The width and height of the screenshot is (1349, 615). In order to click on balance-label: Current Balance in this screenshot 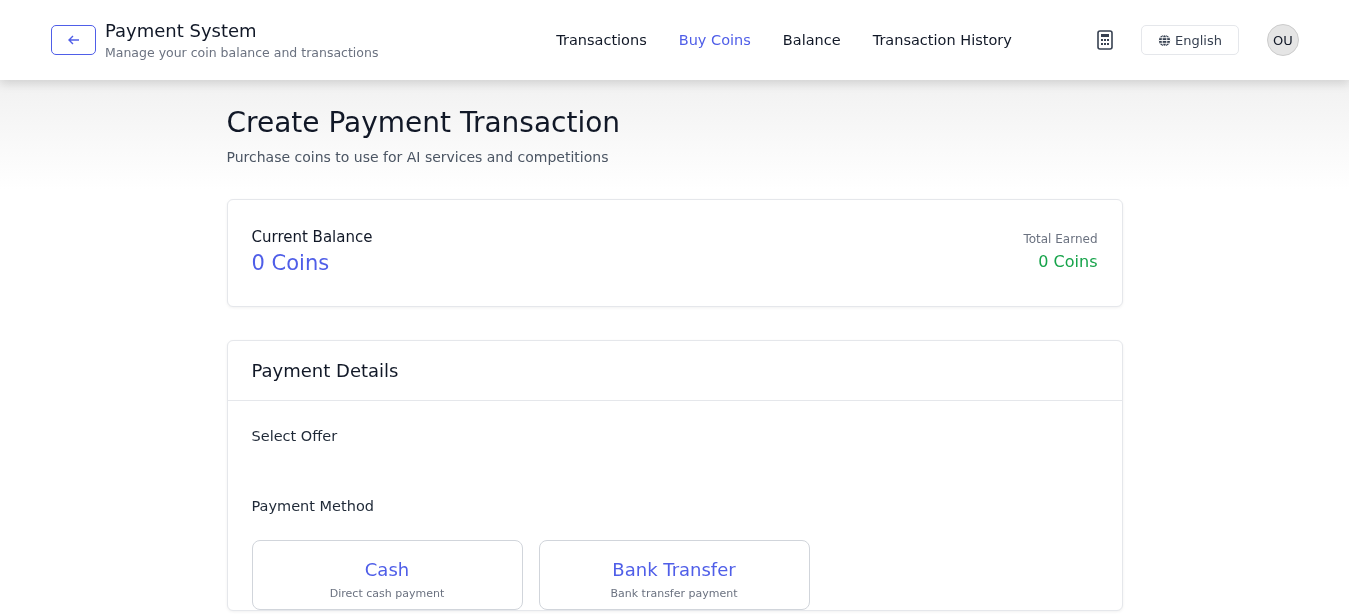, I will do `click(312, 237)`.